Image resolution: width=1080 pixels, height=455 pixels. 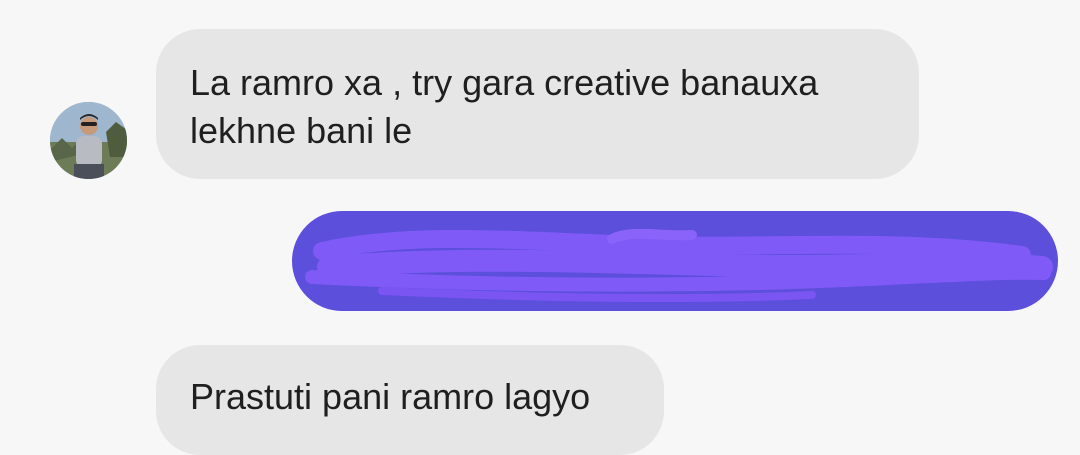 What do you see at coordinates (390, 396) in the screenshot?
I see `message-line: Prastuti pani ramro lagyo` at bounding box center [390, 396].